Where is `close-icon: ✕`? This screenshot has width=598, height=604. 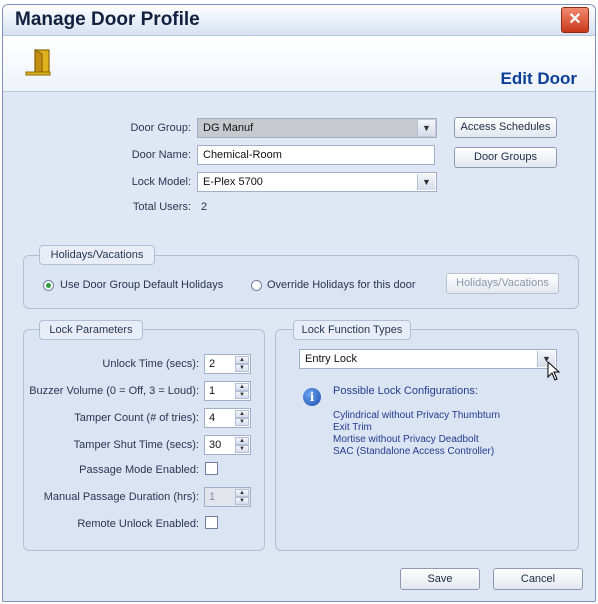
close-icon: ✕ is located at coordinates (575, 19).